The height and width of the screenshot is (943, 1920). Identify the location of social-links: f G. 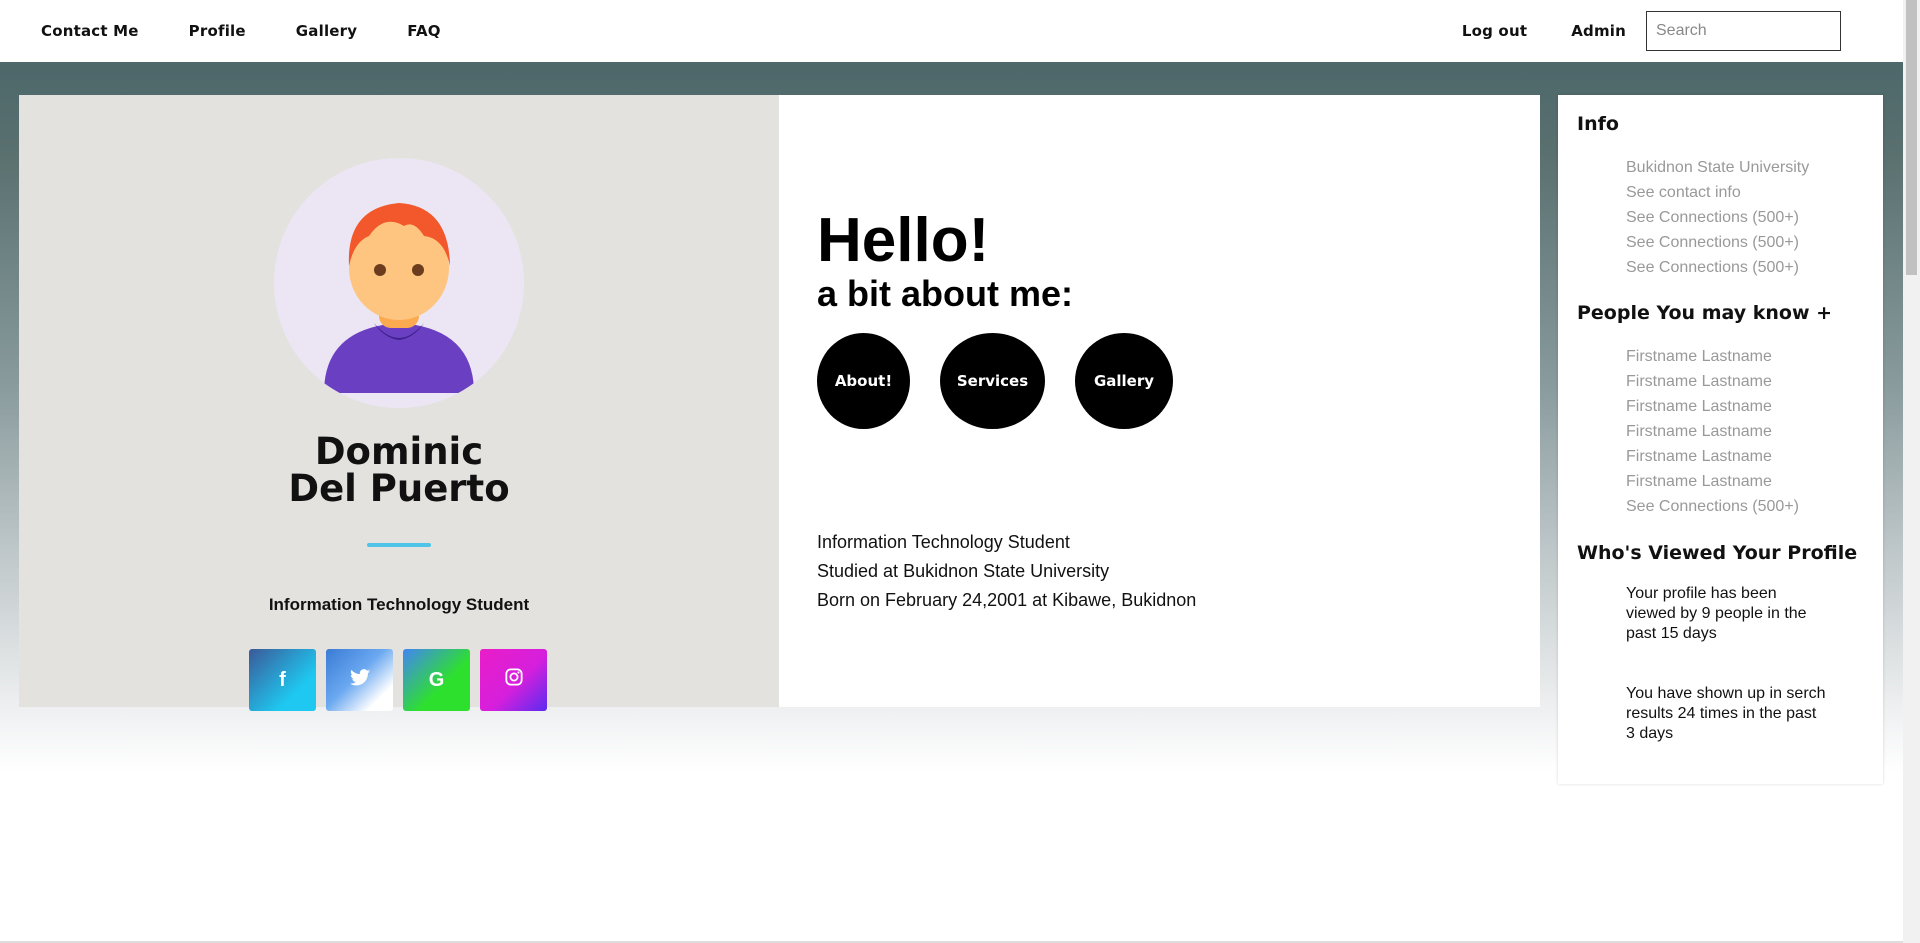
(403, 680).